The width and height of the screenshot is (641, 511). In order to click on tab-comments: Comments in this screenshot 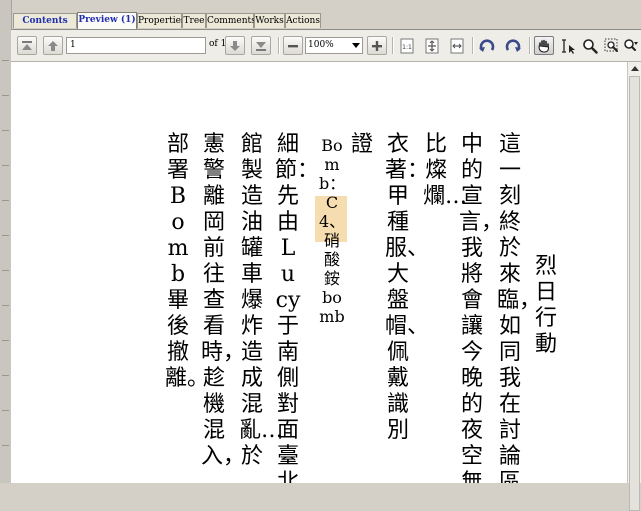, I will do `click(231, 20)`.